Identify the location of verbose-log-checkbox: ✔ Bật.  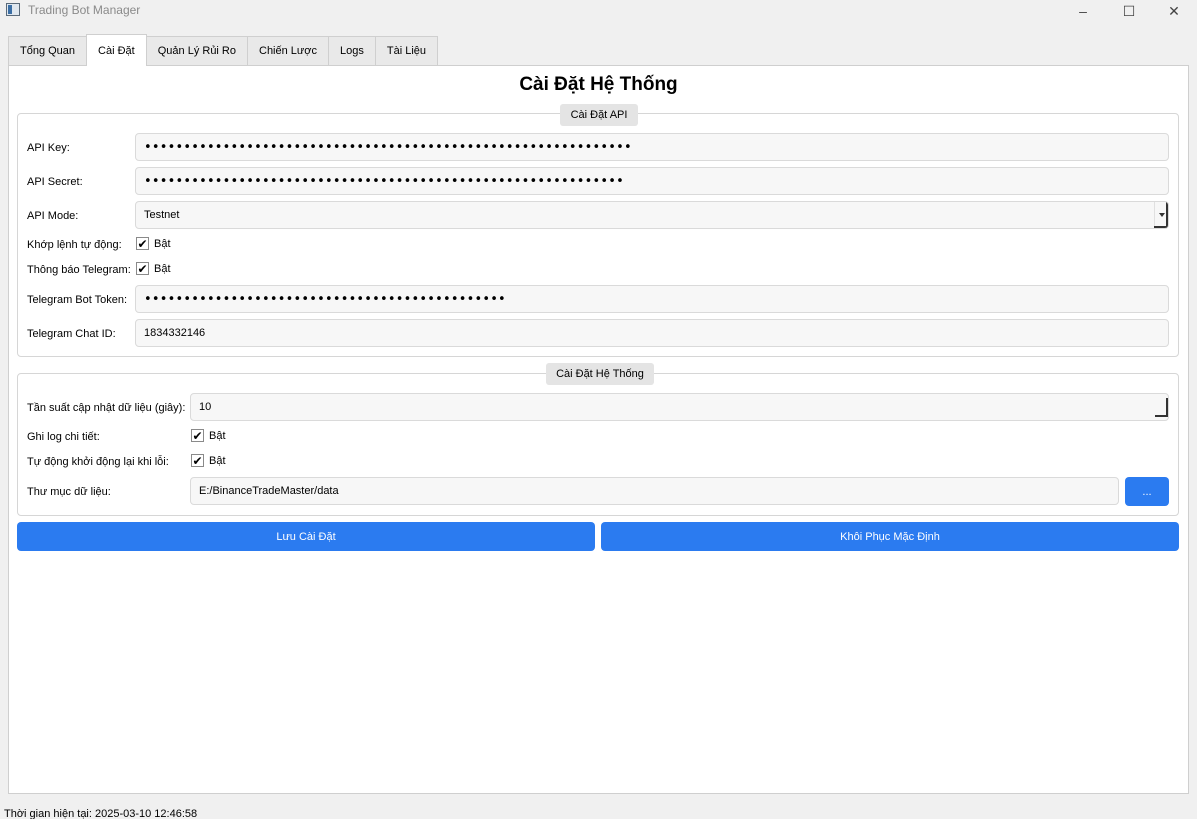
(208, 435).